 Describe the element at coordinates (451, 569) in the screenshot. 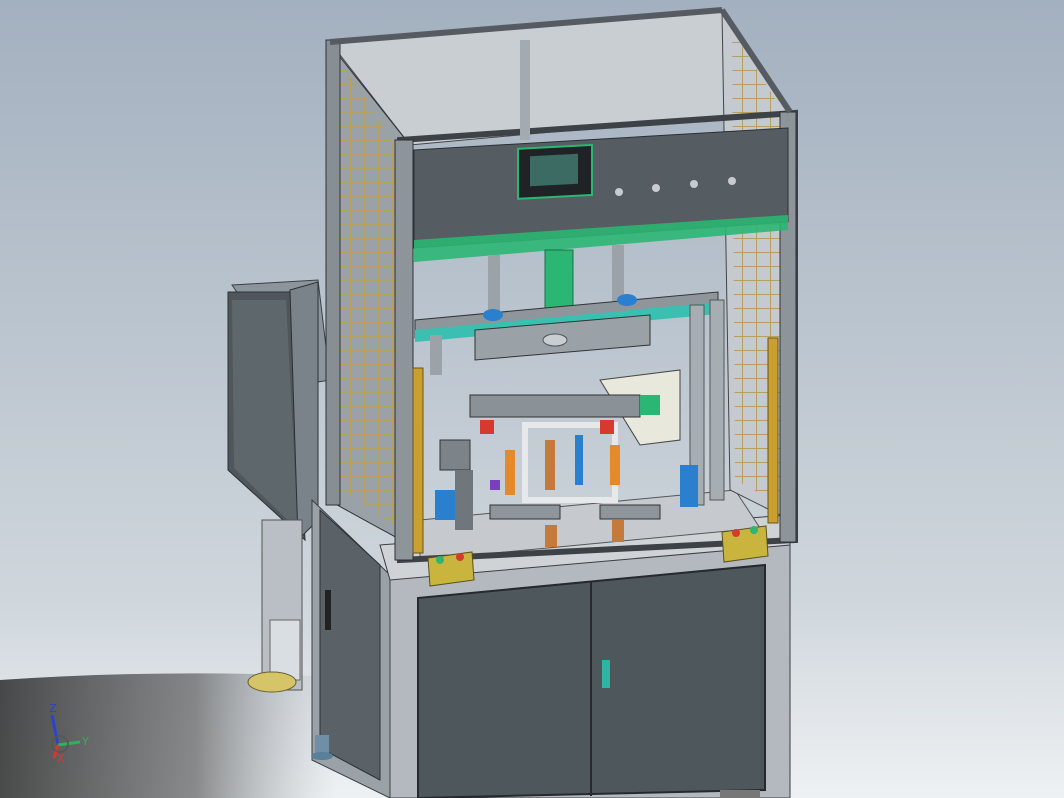

I see `start-button-left` at that location.